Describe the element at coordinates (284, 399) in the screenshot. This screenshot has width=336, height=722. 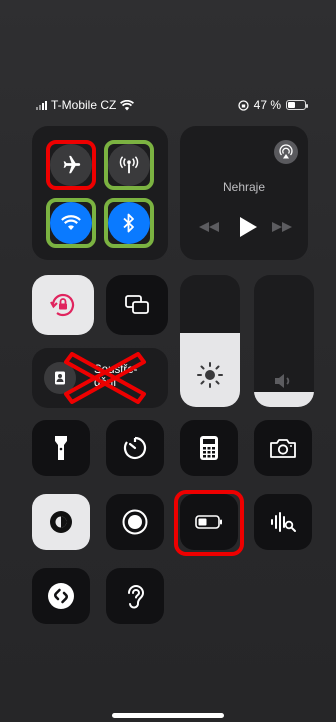
I see `volume-level` at that location.